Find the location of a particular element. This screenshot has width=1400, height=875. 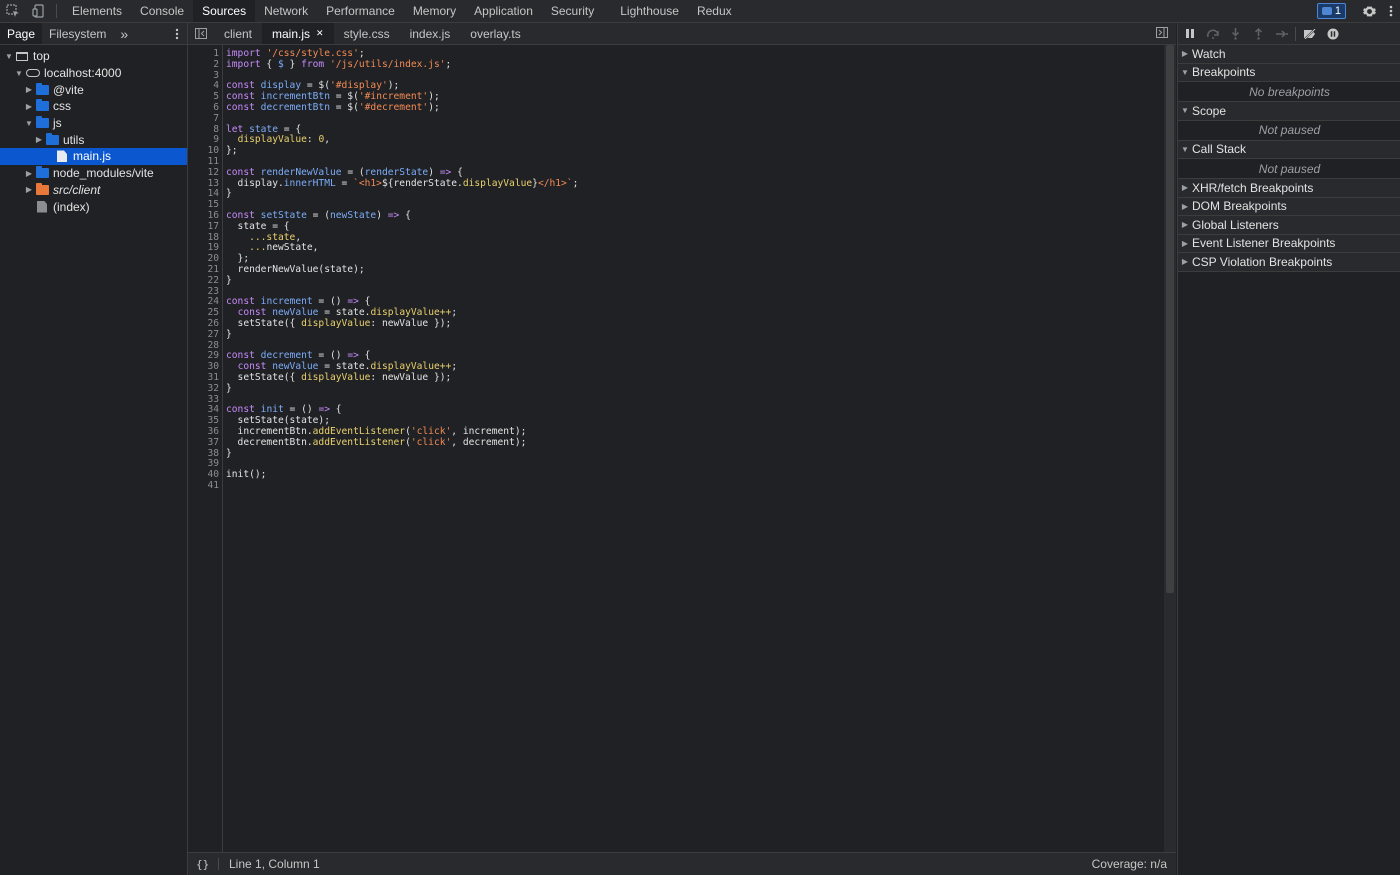

section-breakpoints: ▼ Breakpoints is located at coordinates (1289, 72).